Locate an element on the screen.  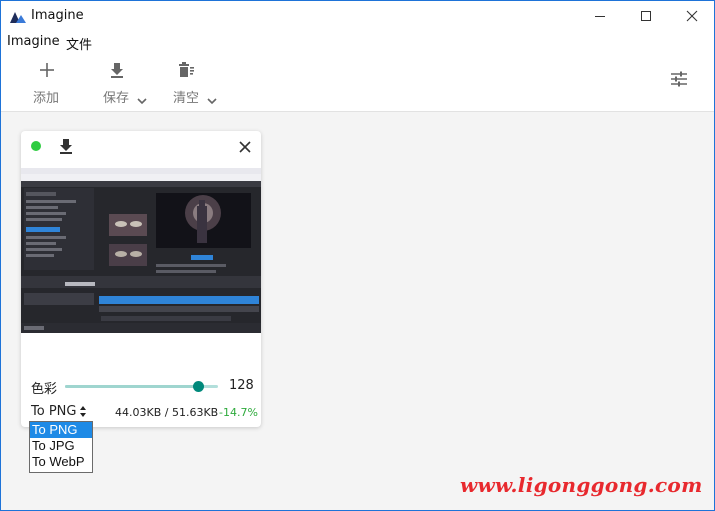
card-download-icon is located at coordinates (66, 146).